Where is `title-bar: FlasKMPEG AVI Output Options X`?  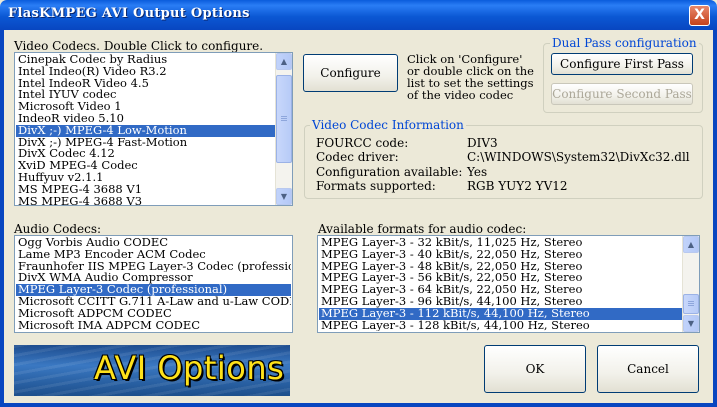
title-bar: FlasKMPEG AVI Output Options X is located at coordinates (358, 15).